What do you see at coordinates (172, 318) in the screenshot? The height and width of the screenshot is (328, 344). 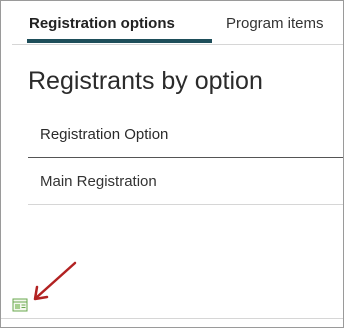 I see `bottom-divider` at bounding box center [172, 318].